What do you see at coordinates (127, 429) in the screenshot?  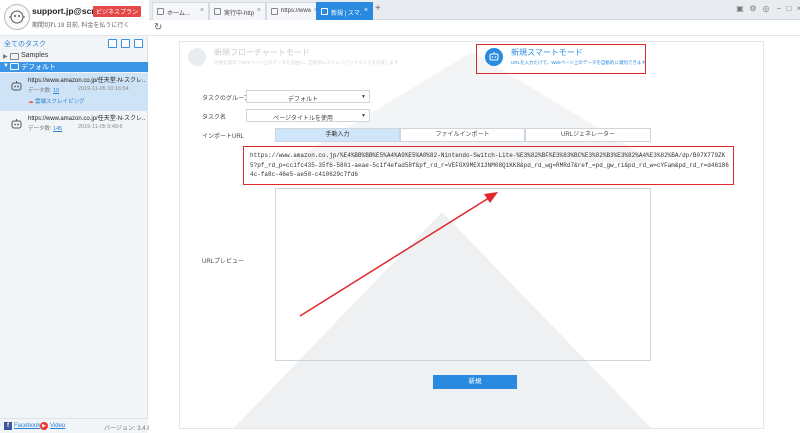 I see `version-label: バージョン: 3.4.6` at bounding box center [127, 429].